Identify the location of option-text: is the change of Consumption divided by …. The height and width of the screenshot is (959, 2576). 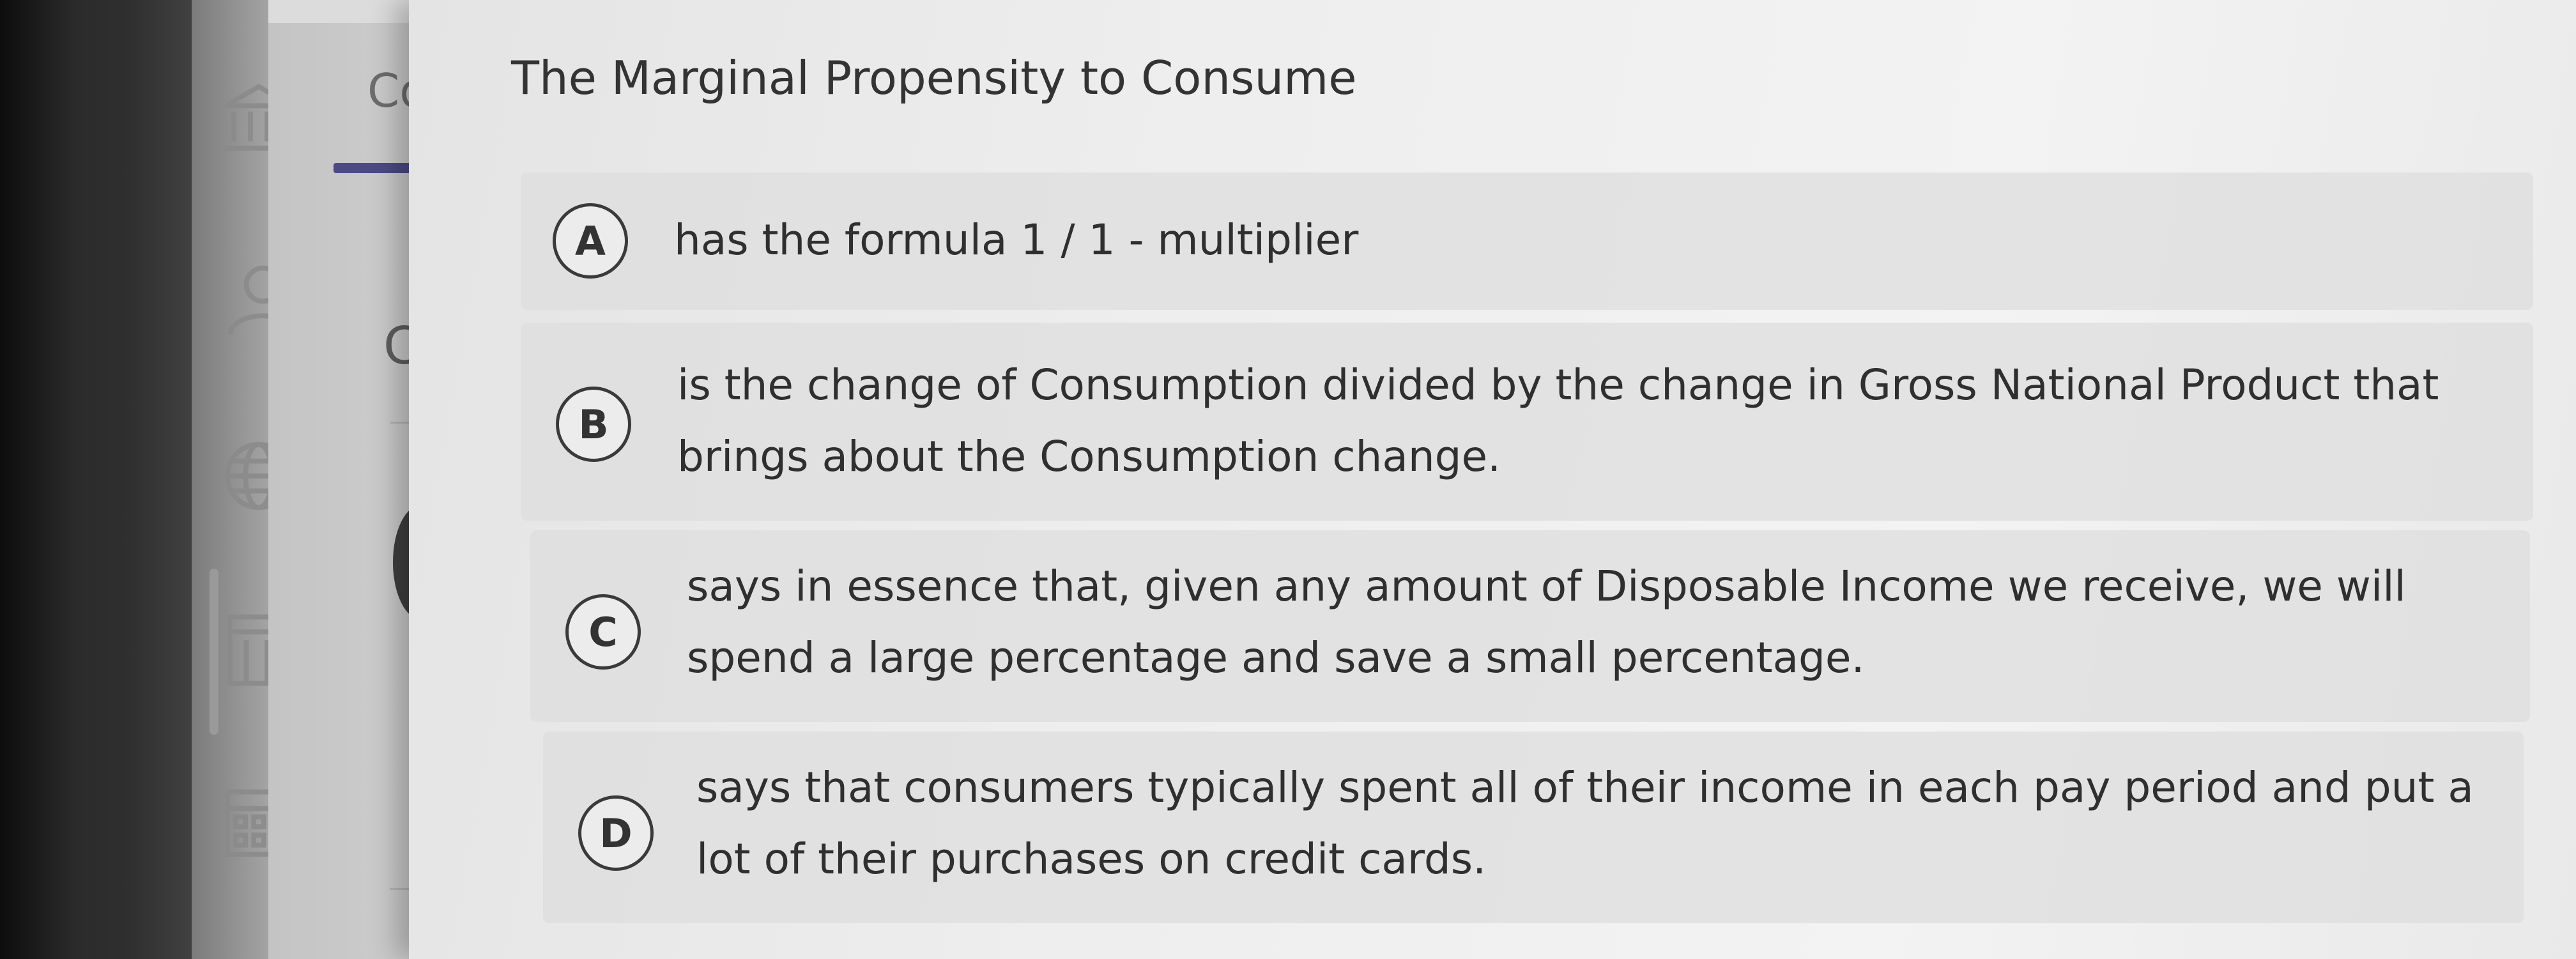
(1558, 420).